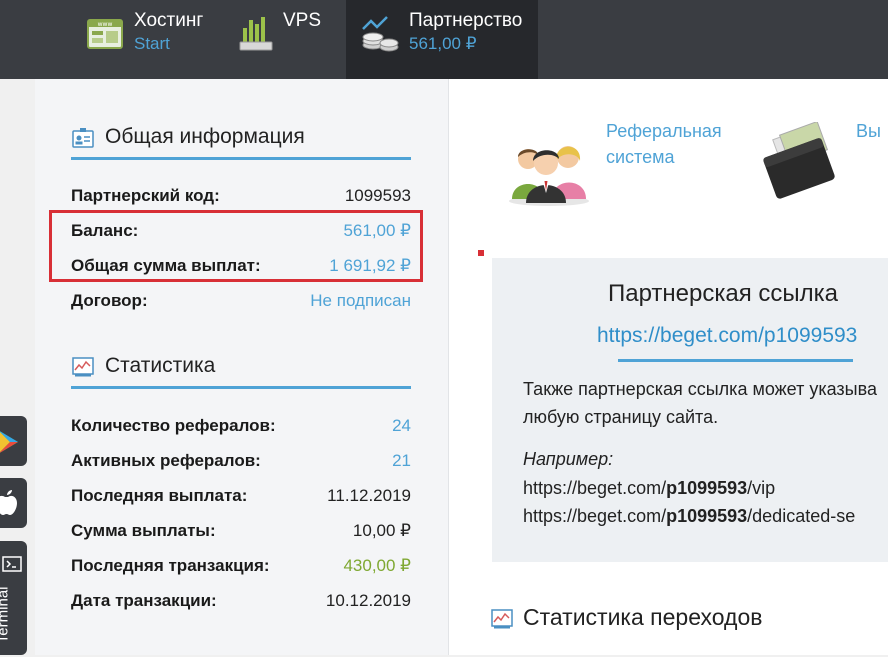 Image resolution: width=888 pixels, height=657 pixels. Describe the element at coordinates (649, 488) in the screenshot. I see `example-url-1: https://beget.com/p1099593/vip` at that location.